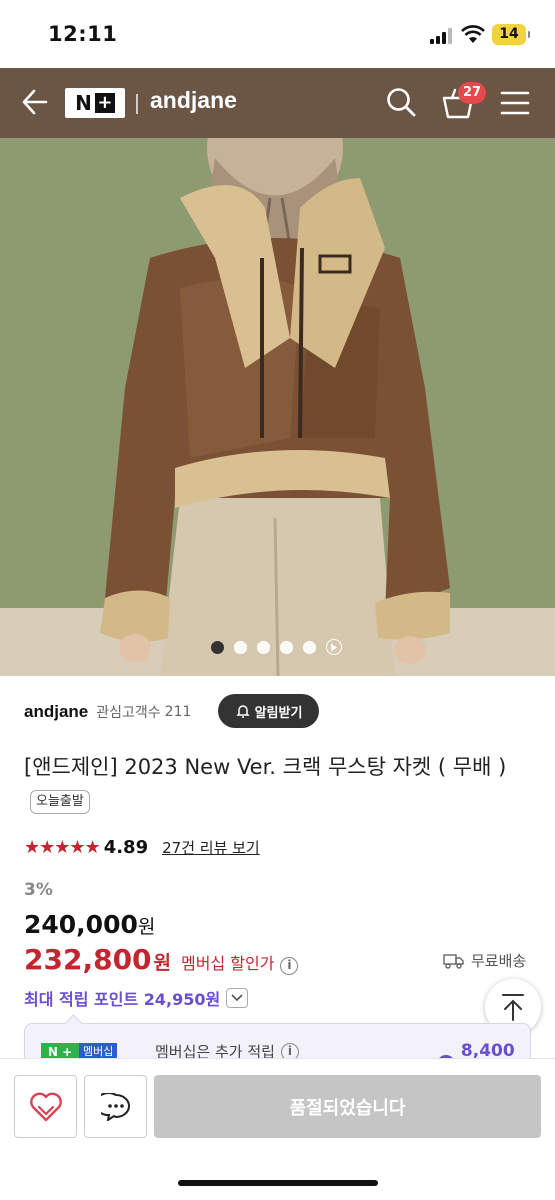  I want to click on heart-icon, so click(45, 1106).